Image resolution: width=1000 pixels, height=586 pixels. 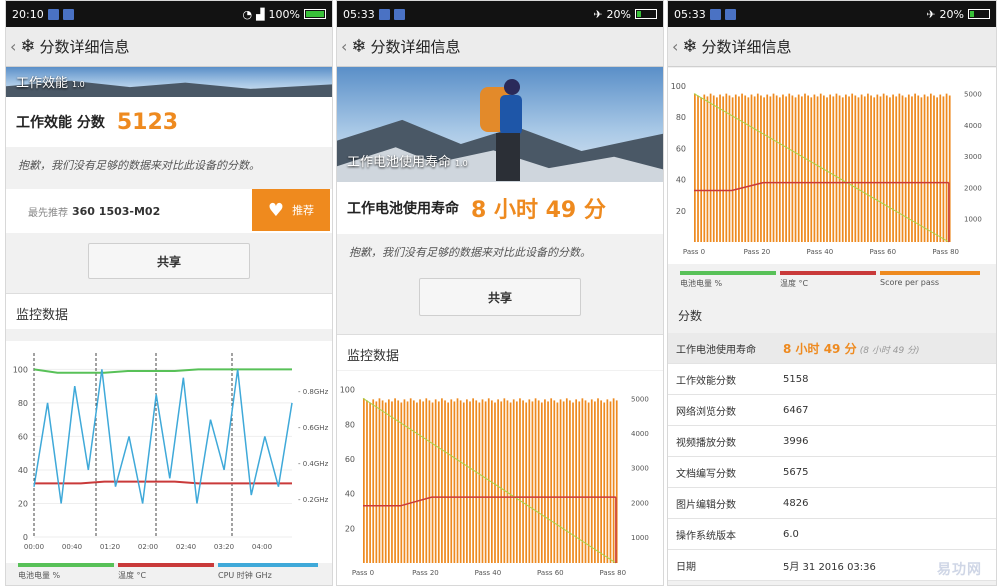 I want to click on status-time: 20:10, so click(x=28, y=14).